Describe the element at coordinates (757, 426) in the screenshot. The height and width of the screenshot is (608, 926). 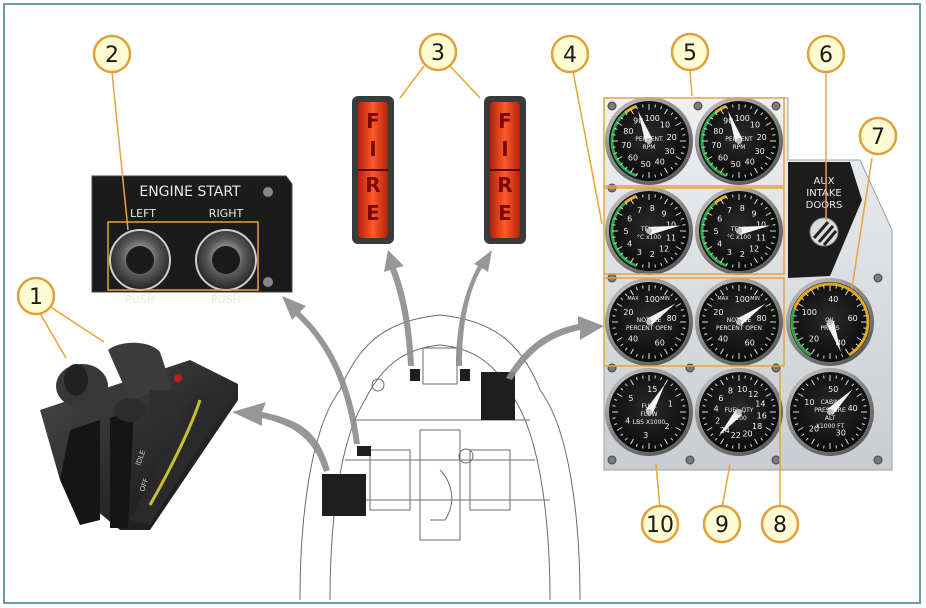
I see `gauge-tick-label: 18` at that location.